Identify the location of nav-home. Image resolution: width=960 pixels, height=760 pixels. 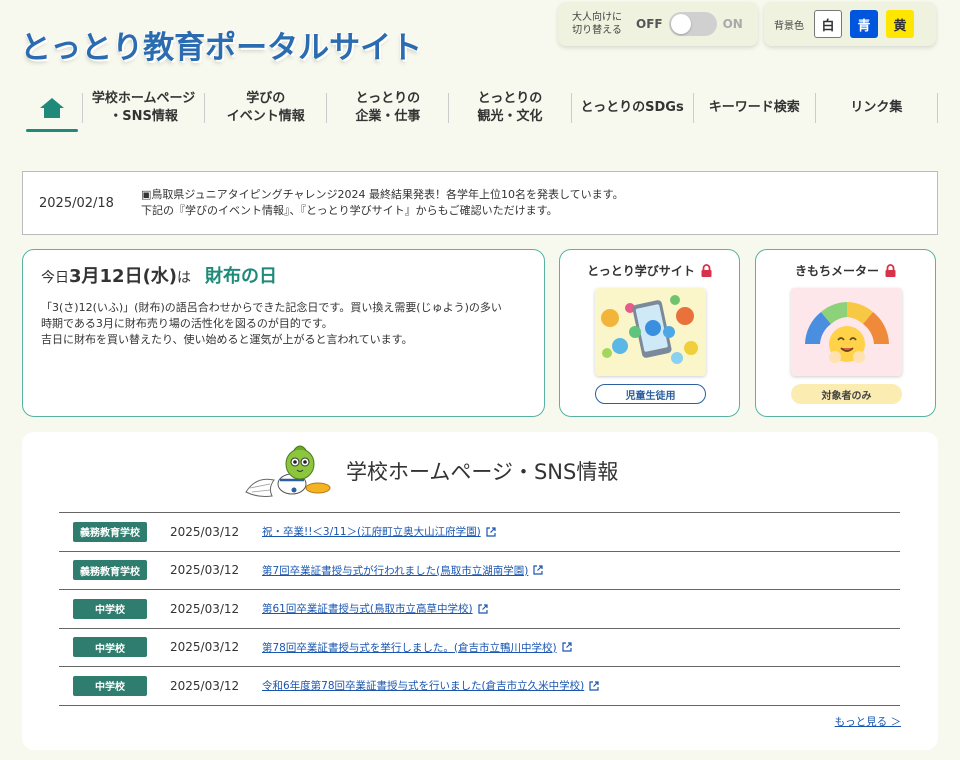
(52, 109).